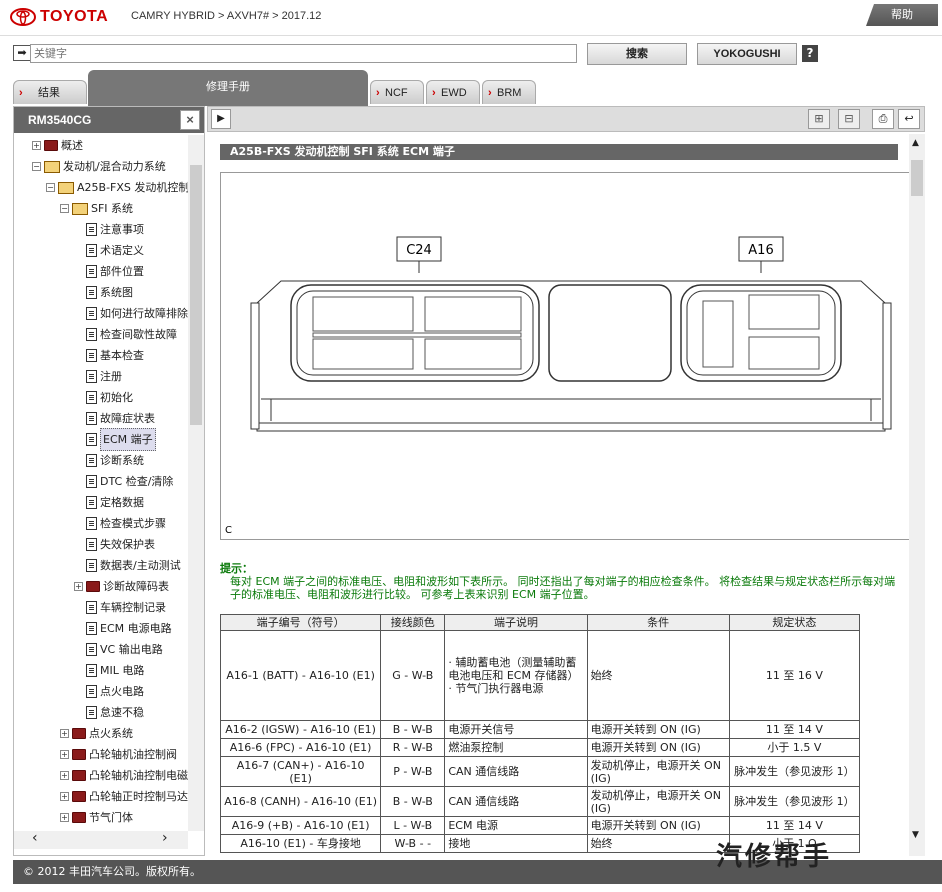 Image resolution: width=942 pixels, height=892 pixels. I want to click on tree-item: + 节气门体, so click(96, 817).